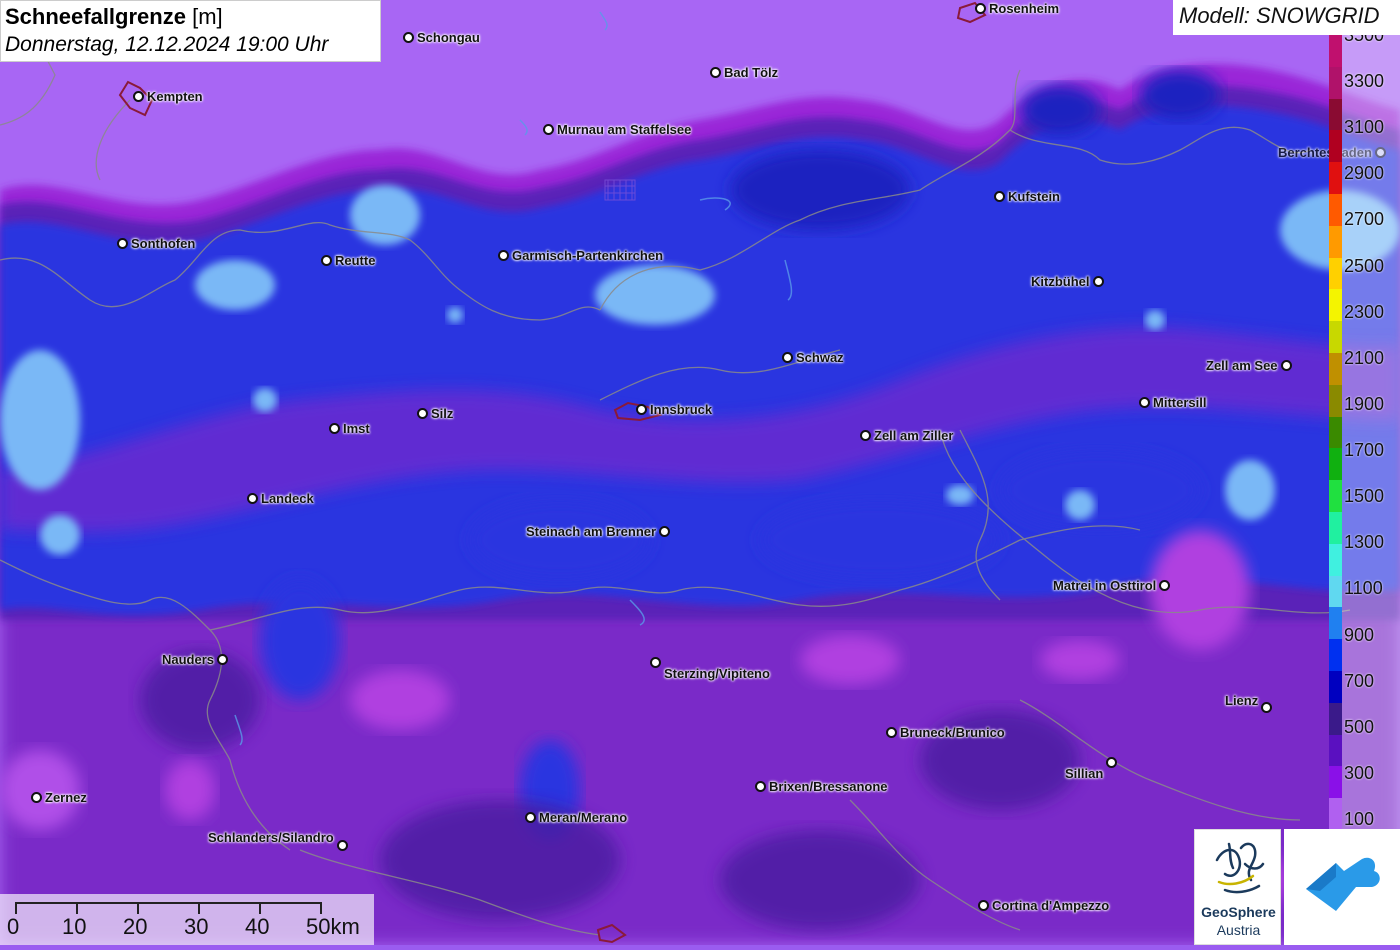  Describe the element at coordinates (207, 16) in the screenshot. I see `title-unit: [m]` at that location.